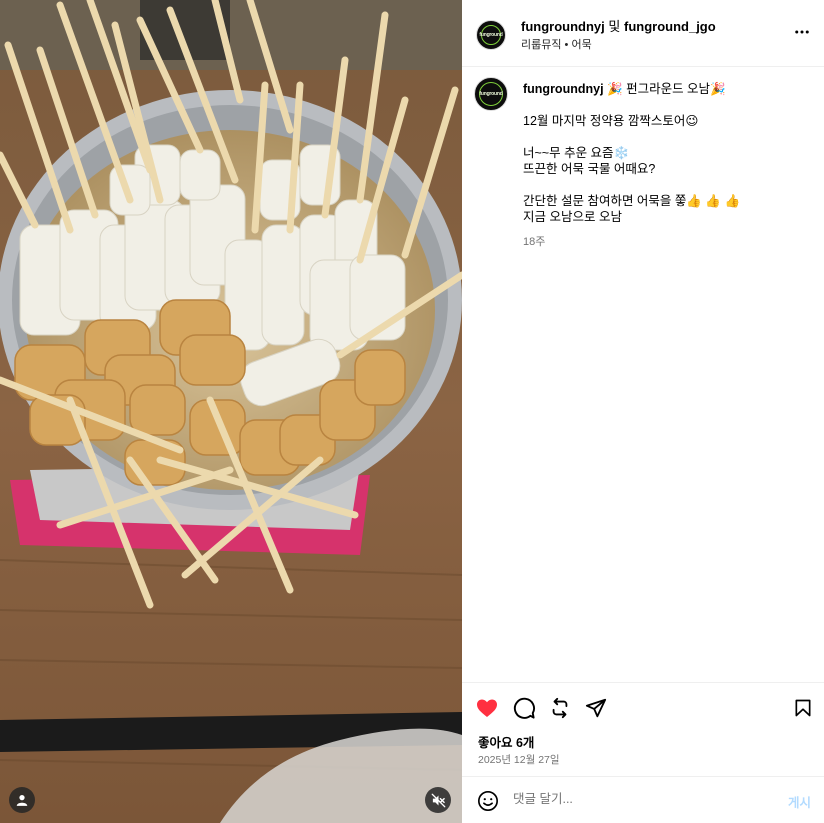 This screenshot has height=823, width=824. Describe the element at coordinates (614, 26) in the screenshot. I see `authors-joiner: 및` at that location.